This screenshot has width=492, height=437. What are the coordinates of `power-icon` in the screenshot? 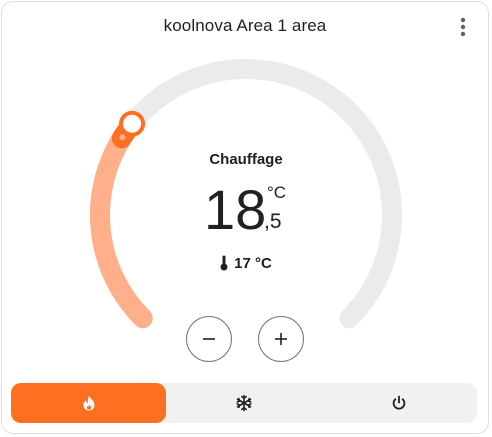 It's located at (399, 402).